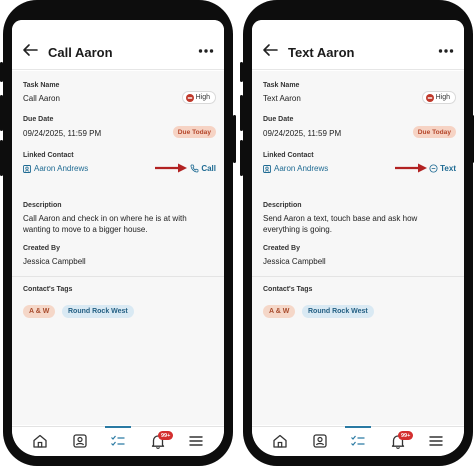 This screenshot has width=474, height=466. I want to click on task-name-value: Call Aaron, so click(41, 98).